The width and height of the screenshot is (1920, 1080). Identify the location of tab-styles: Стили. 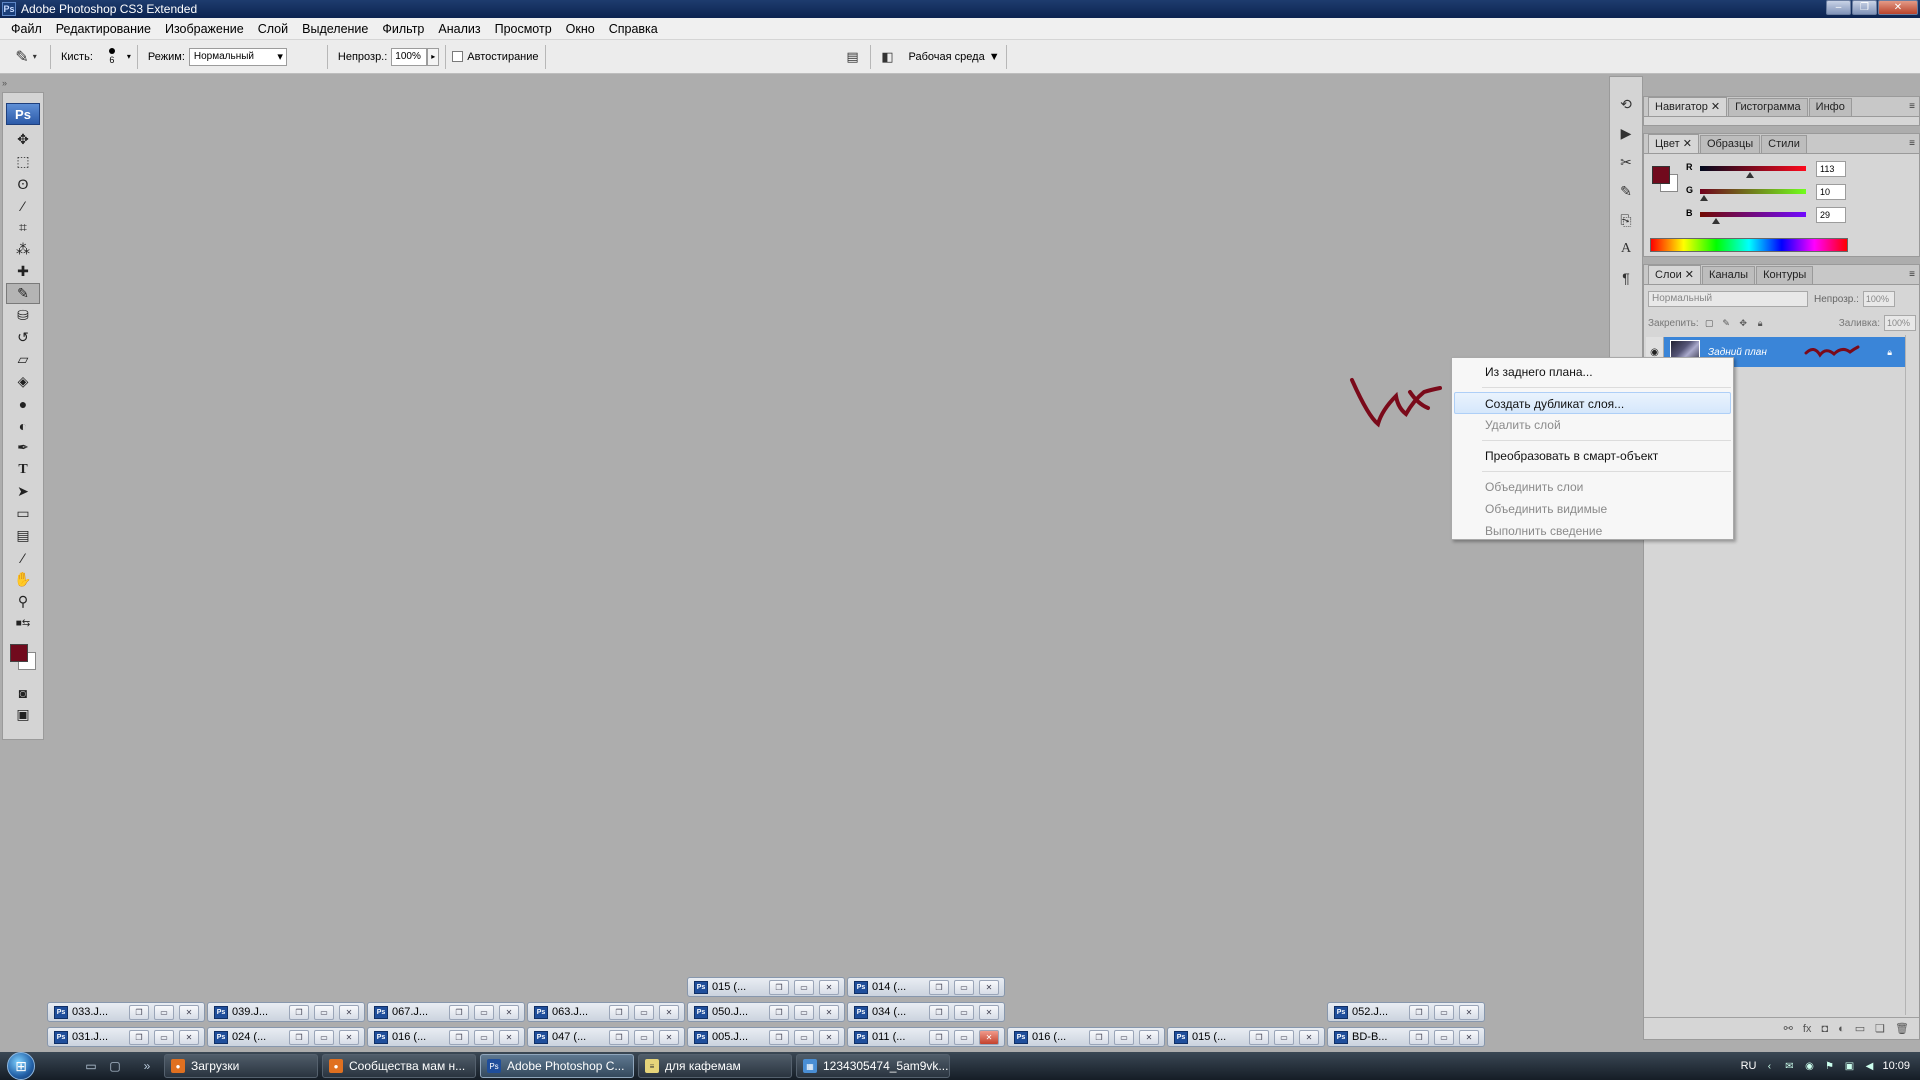
(1784, 144).